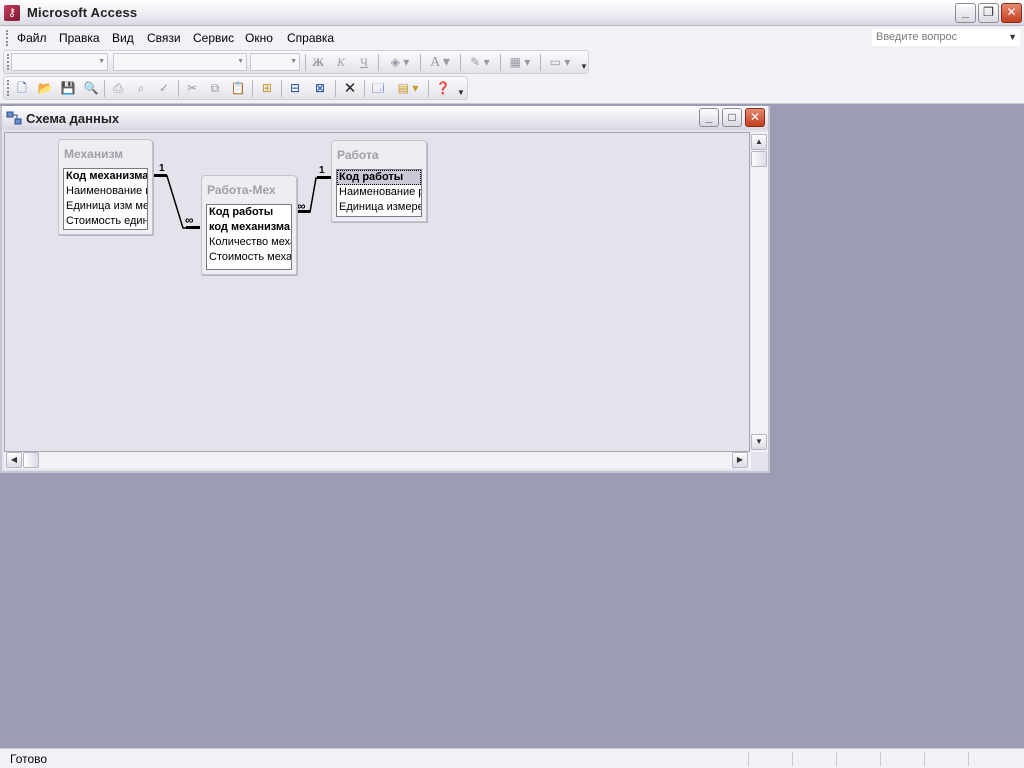  I want to click on table-title: Работа-Мех, so click(249, 189).